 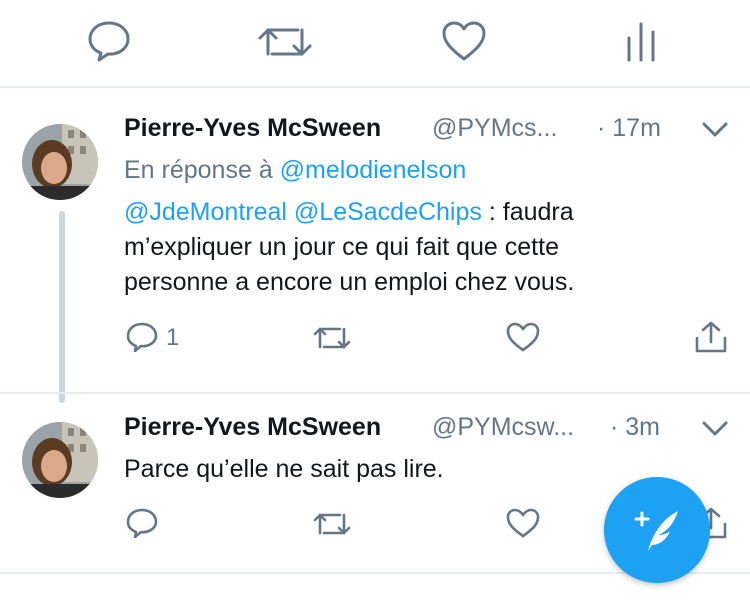 I want to click on tweet-divider, so click(x=375, y=393).